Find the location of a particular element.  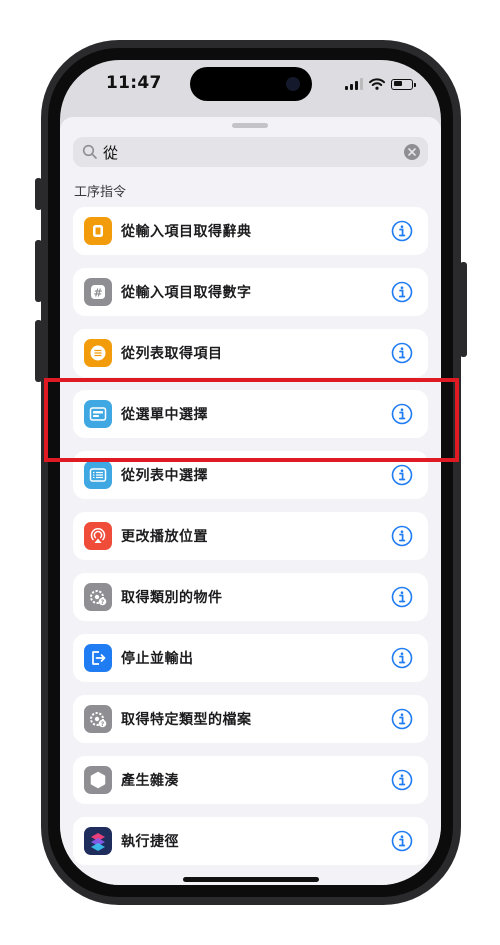

action-label: 更改播放位置 is located at coordinates (164, 537).